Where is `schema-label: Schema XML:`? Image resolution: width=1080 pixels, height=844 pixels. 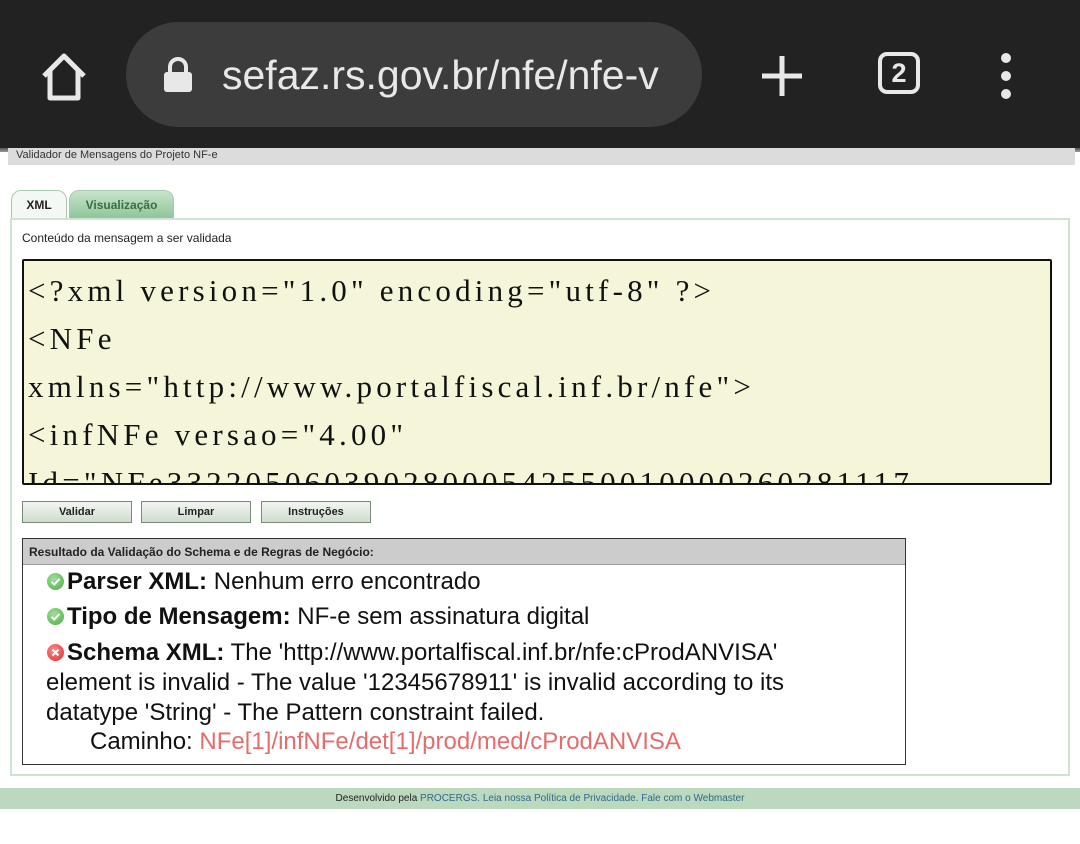 schema-label: Schema XML: is located at coordinates (146, 652).